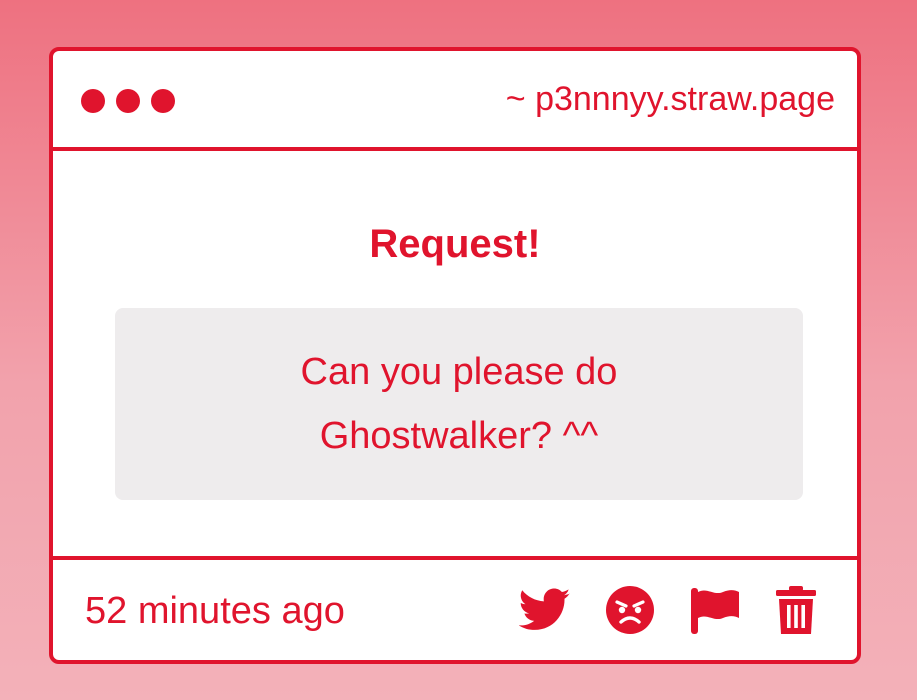 The width and height of the screenshot is (917, 700). I want to click on angry-face-icon, so click(630, 610).